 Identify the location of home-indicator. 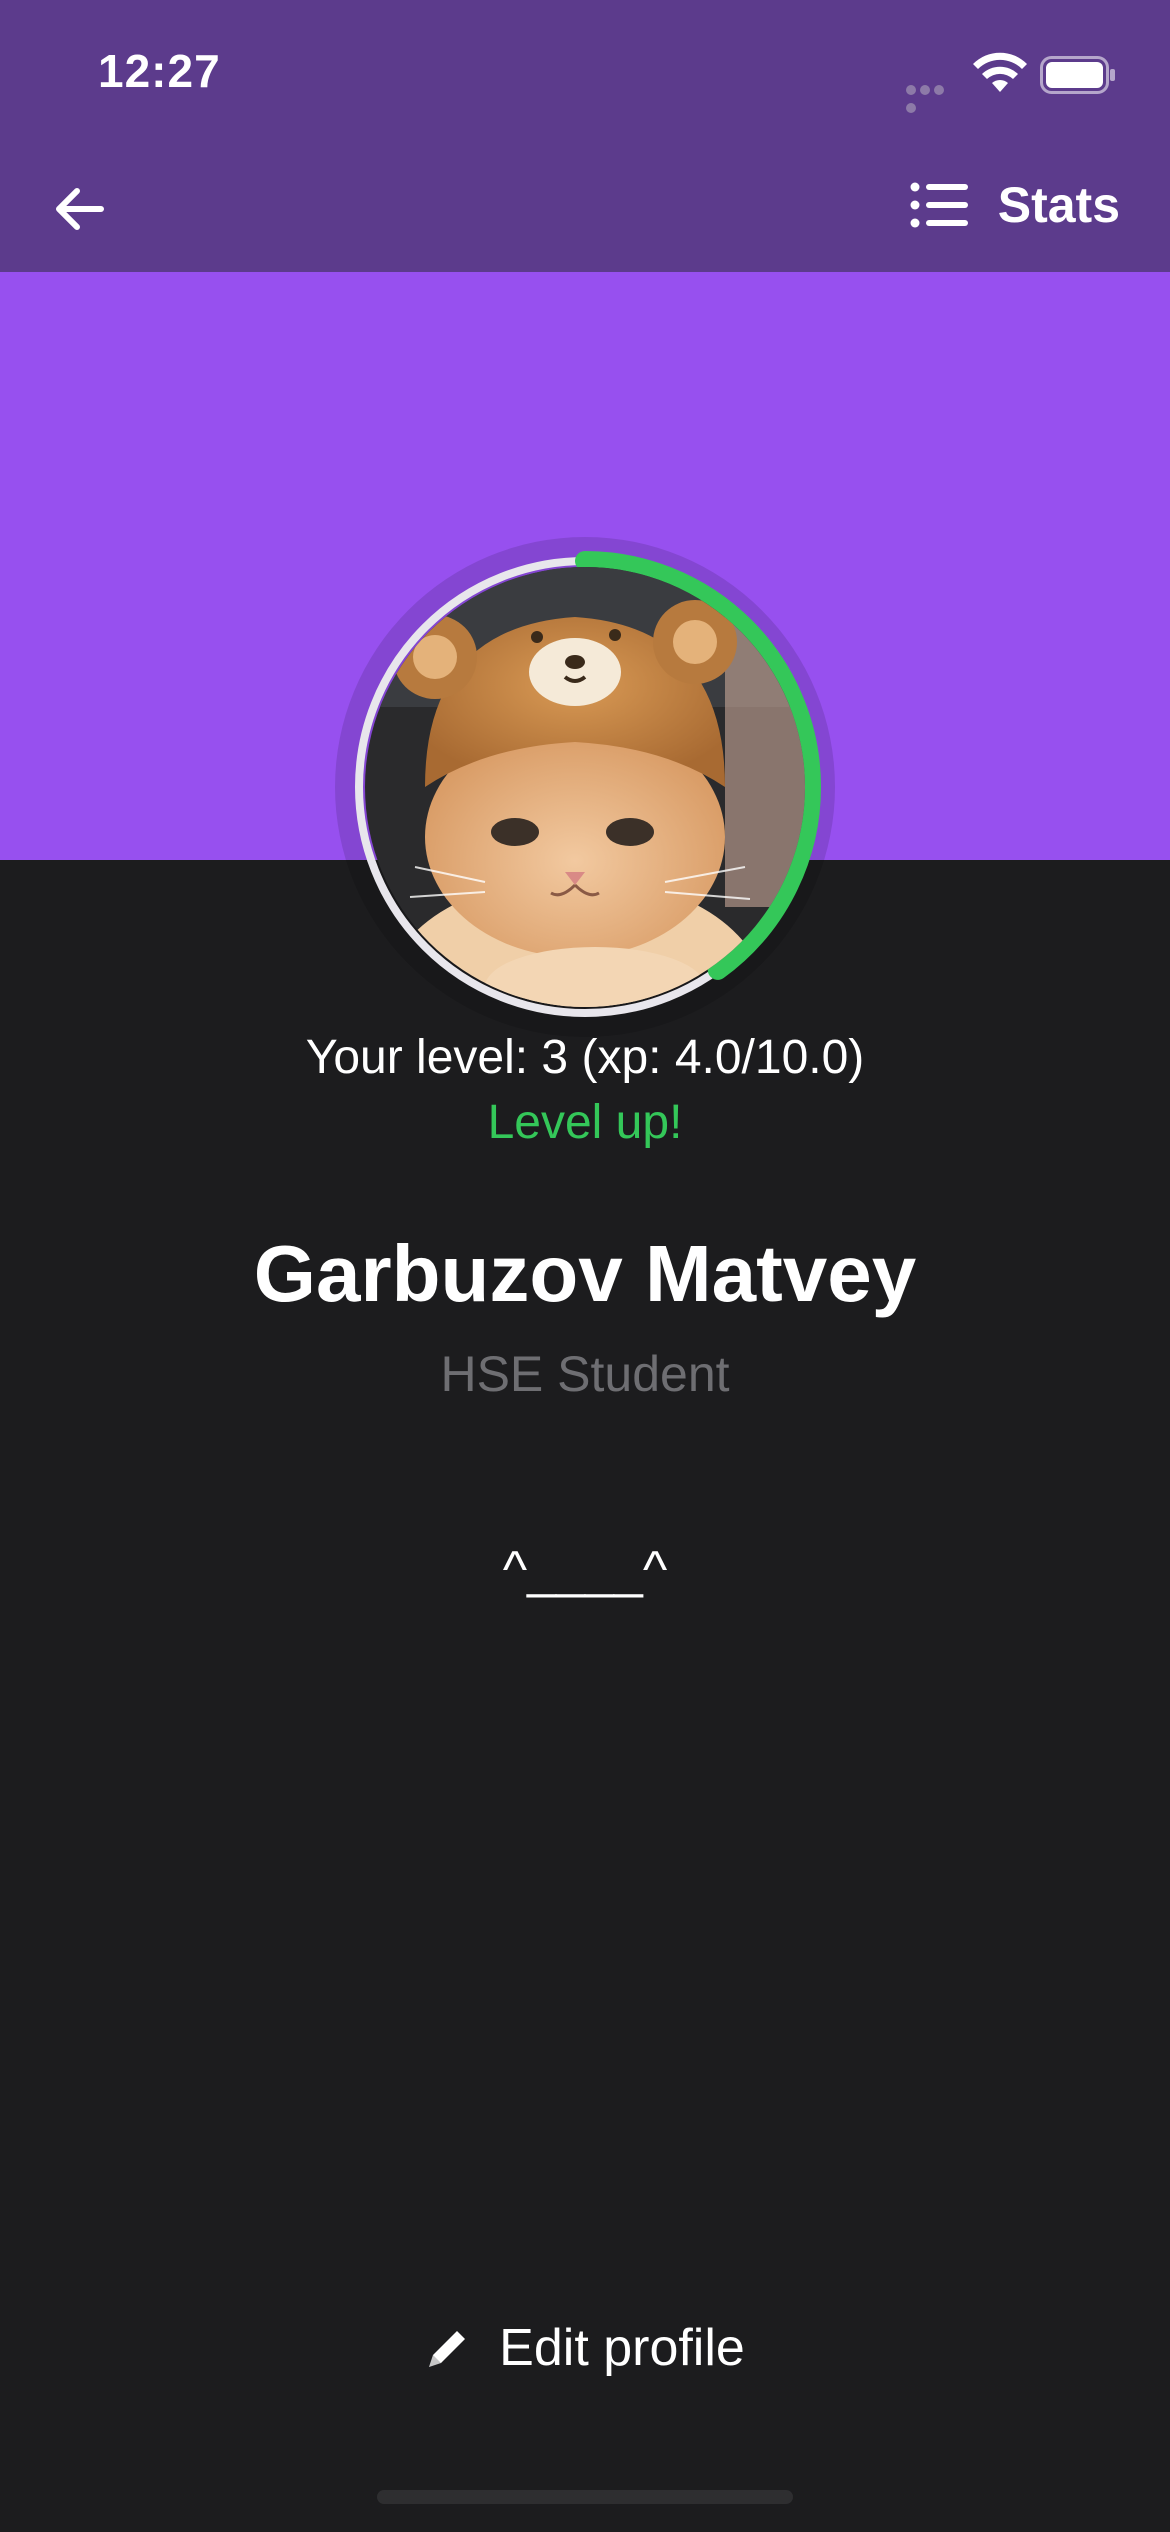
(585, 2497).